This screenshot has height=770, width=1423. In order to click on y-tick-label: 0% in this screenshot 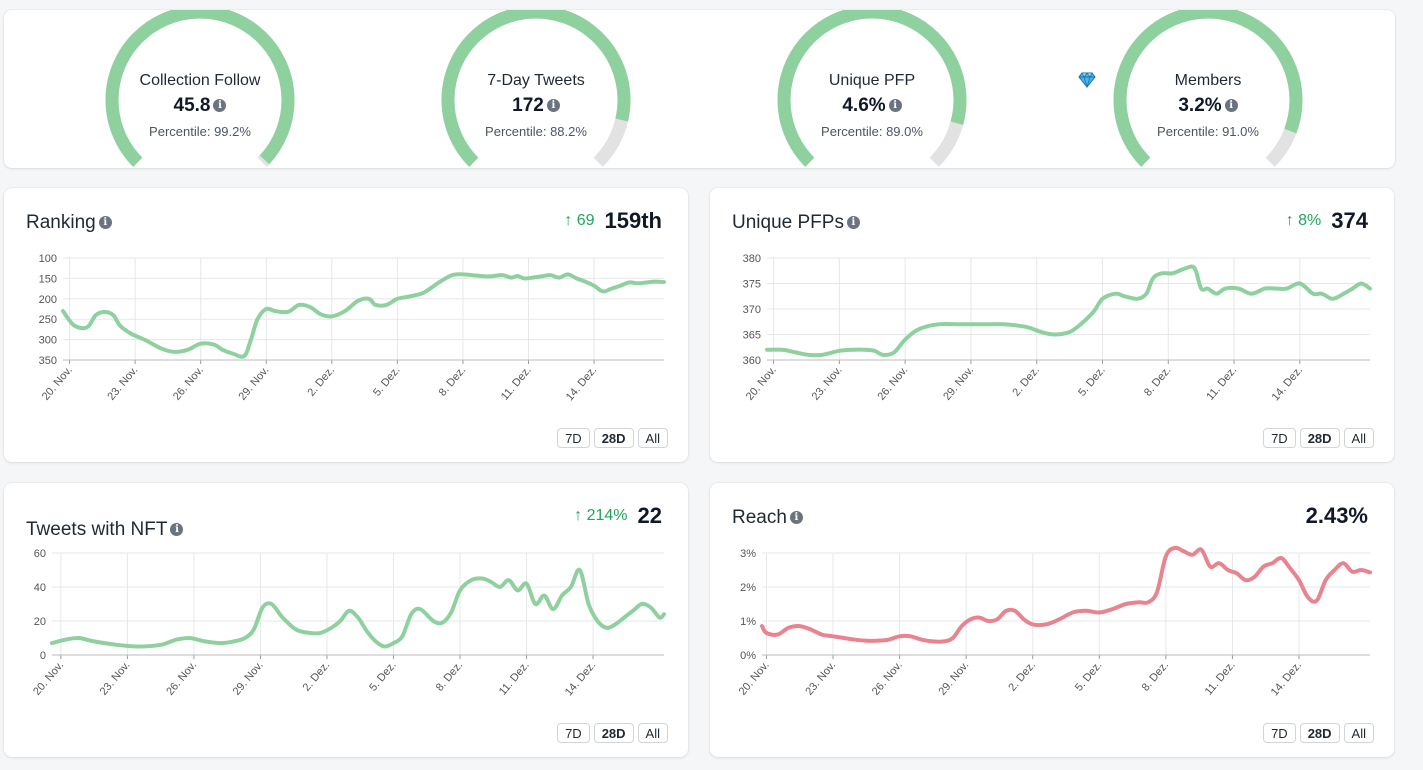, I will do `click(748, 656)`.